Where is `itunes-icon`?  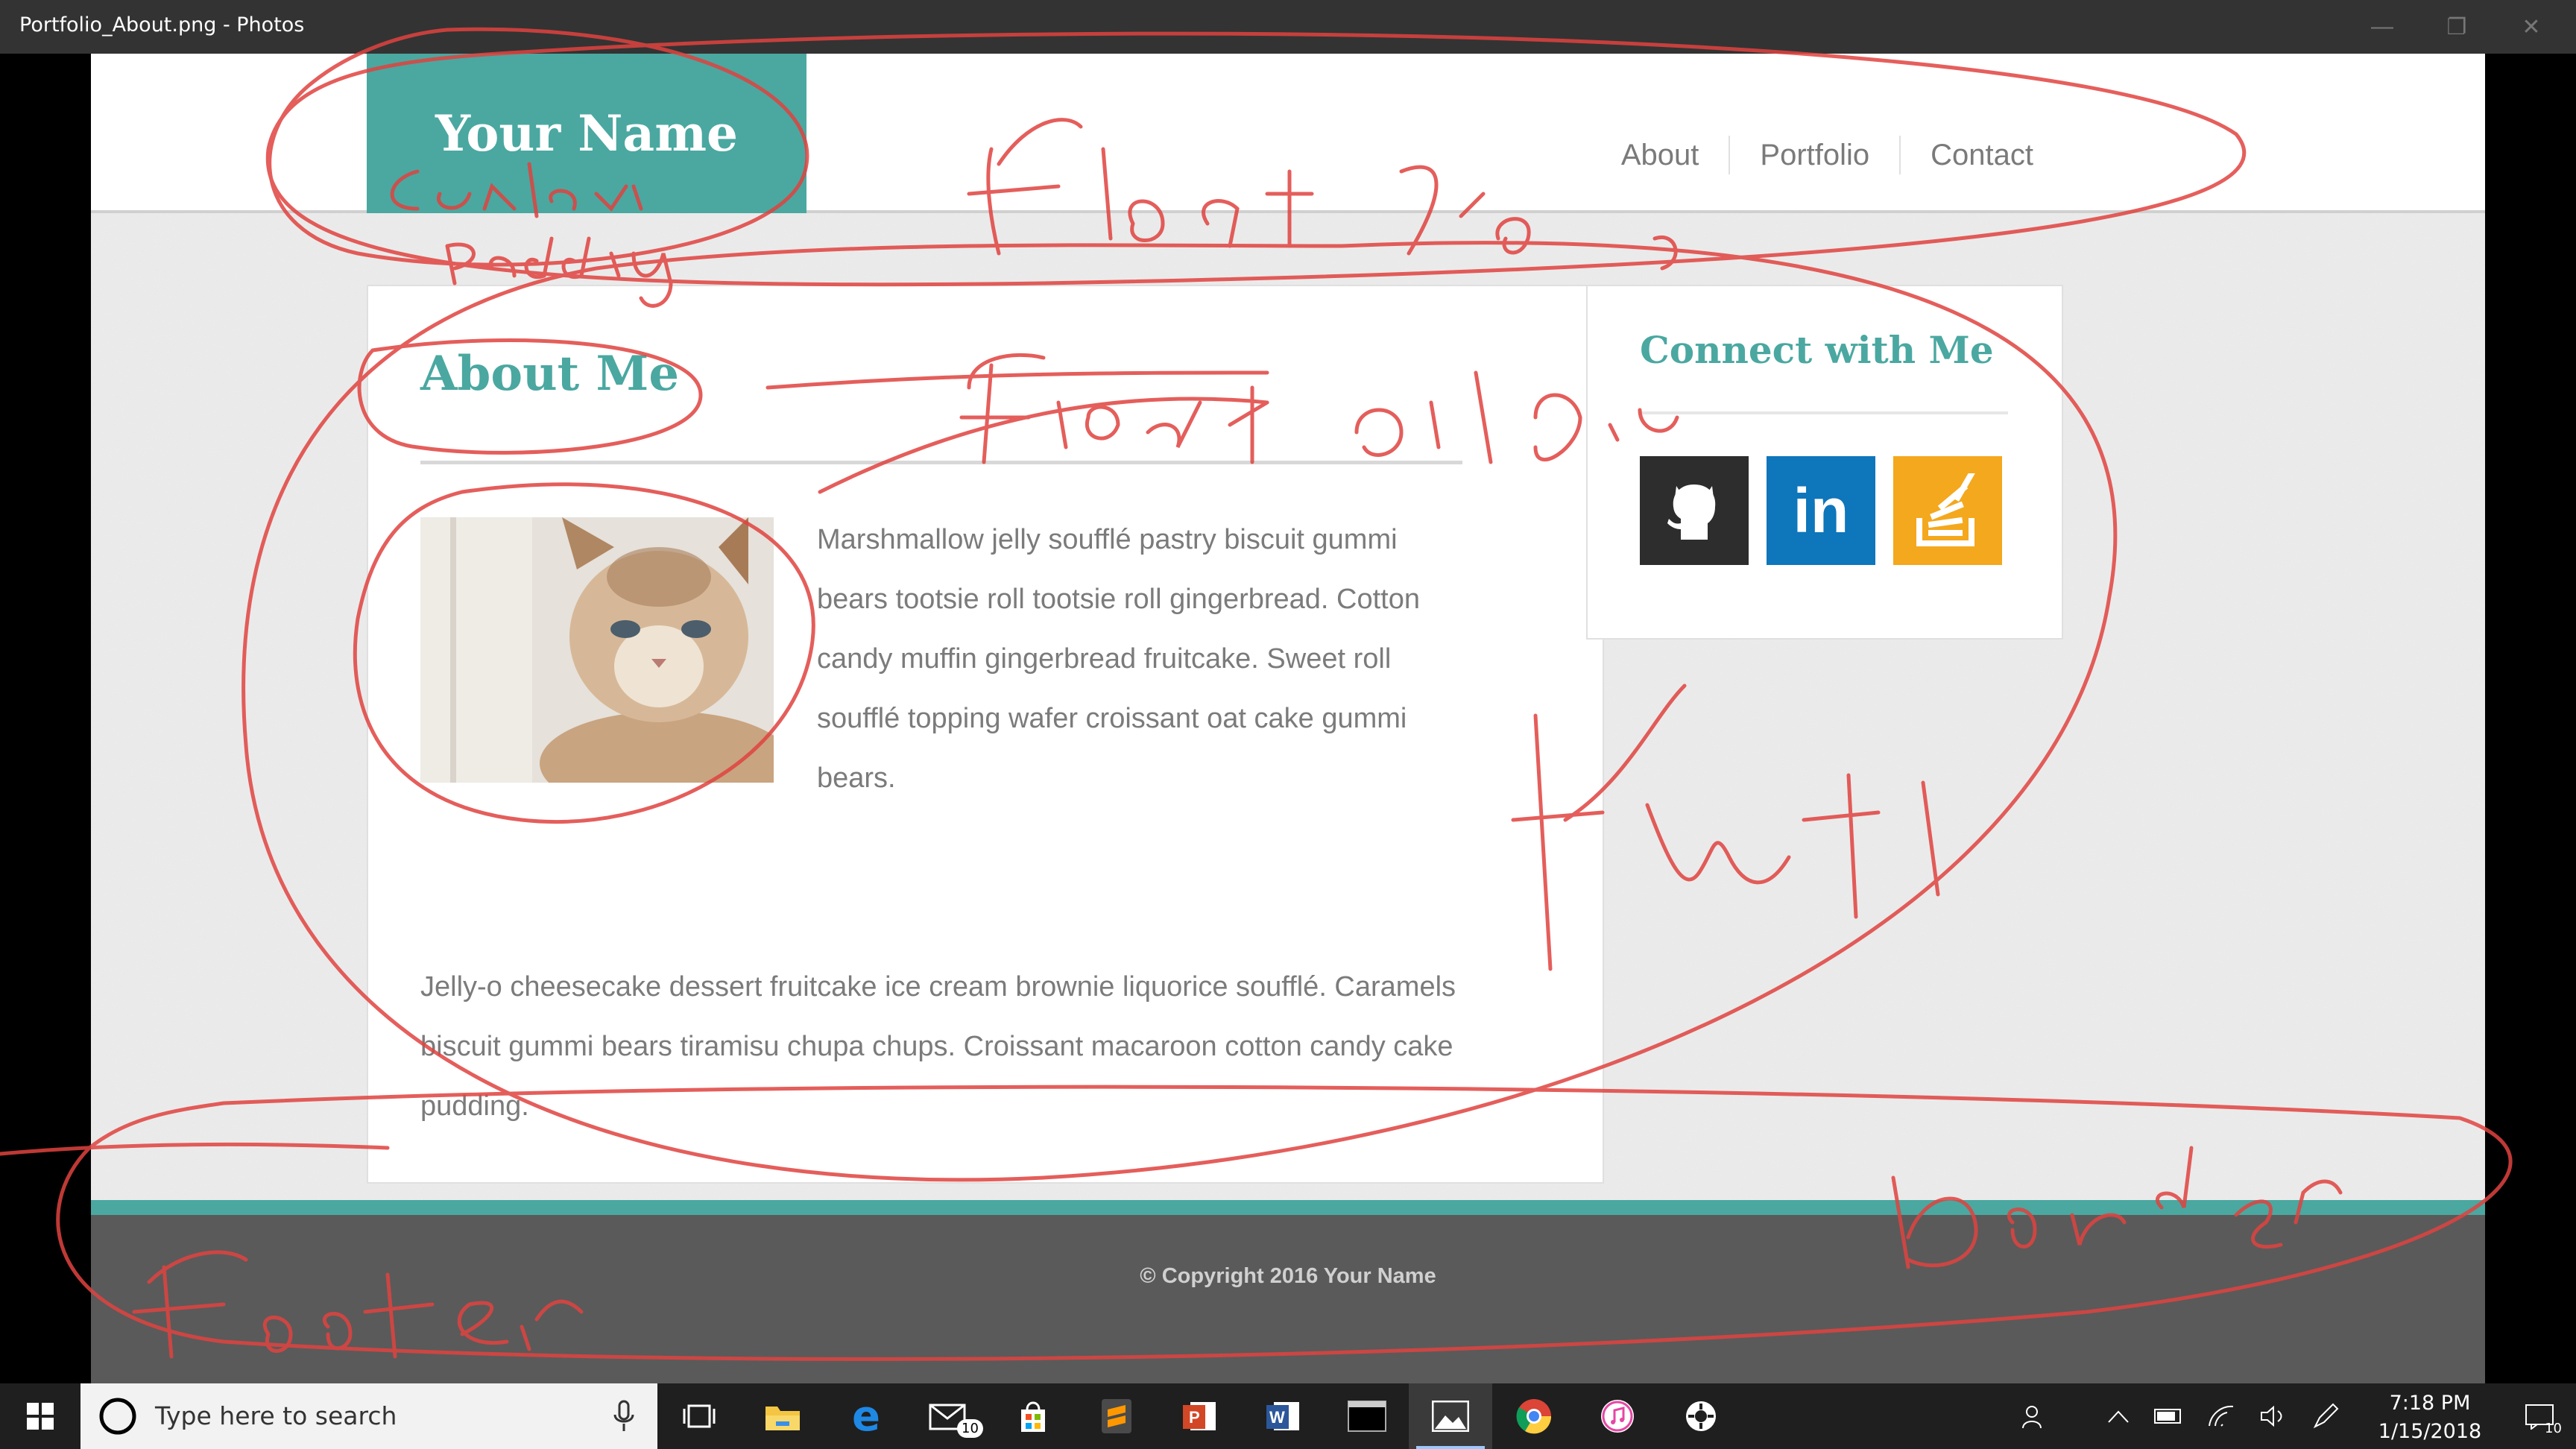 itunes-icon is located at coordinates (1617, 1416).